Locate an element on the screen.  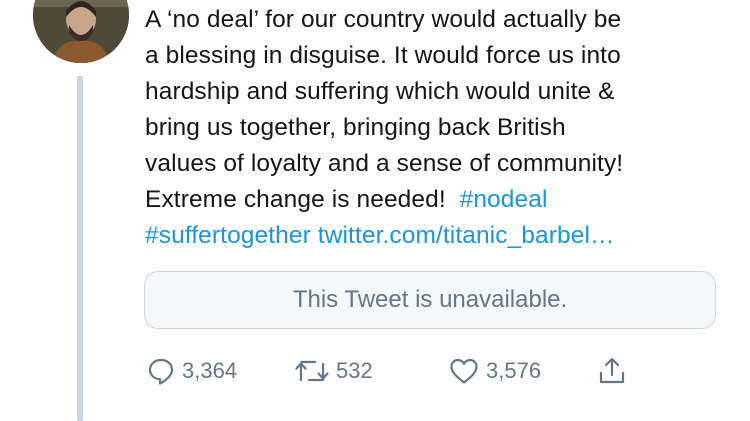
like-count: 3,576 is located at coordinates (514, 370).